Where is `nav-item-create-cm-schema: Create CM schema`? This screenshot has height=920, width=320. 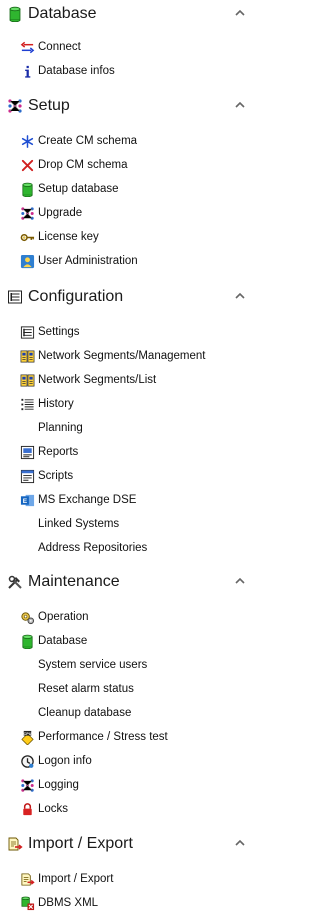 nav-item-create-cm-schema: Create CM schema is located at coordinates (137, 141).